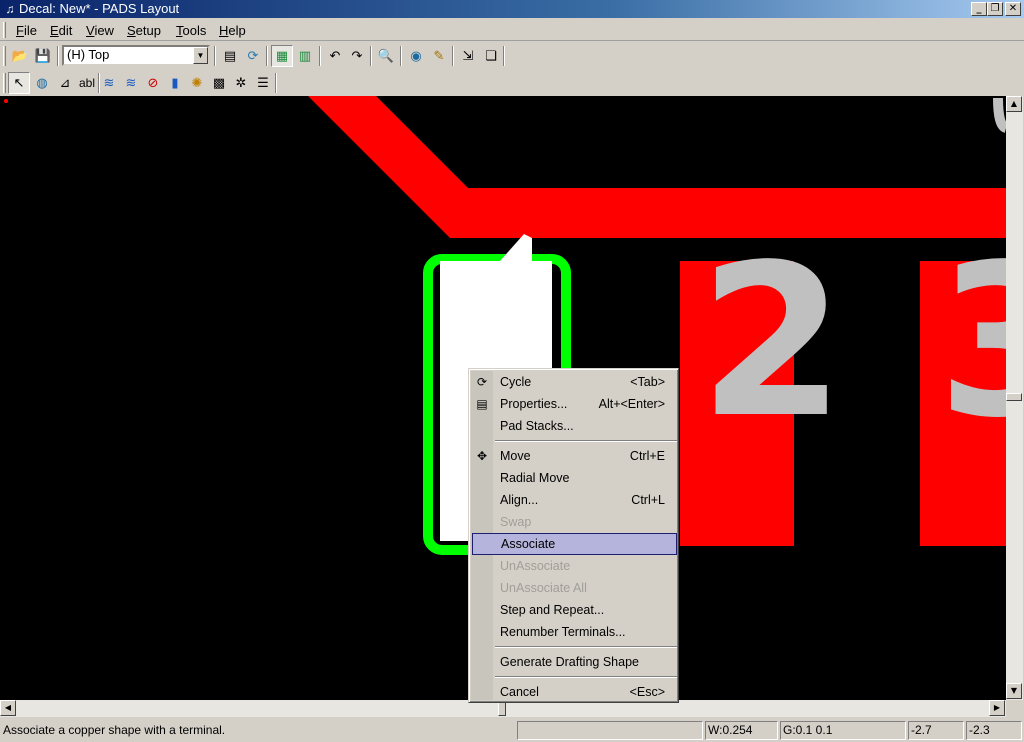  What do you see at coordinates (20, 30) in the screenshot?
I see `menu-file-accel: F` at bounding box center [20, 30].